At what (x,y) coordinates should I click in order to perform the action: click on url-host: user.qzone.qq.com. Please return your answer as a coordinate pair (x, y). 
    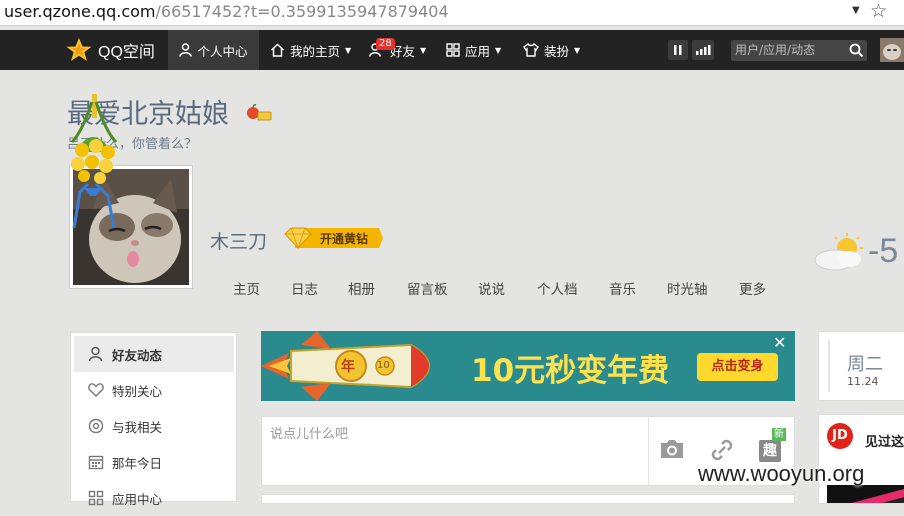
    Looking at the image, I should click on (80, 11).